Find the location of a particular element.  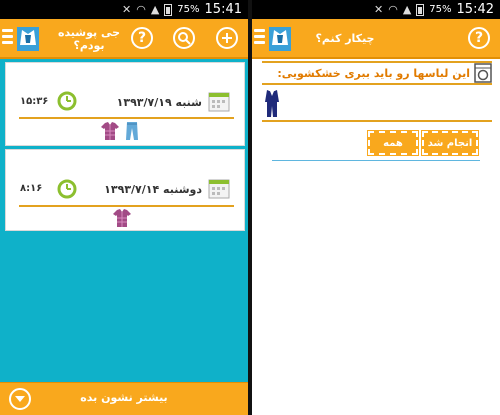

page-title: جی پوشیده بودم؟ is located at coordinates (89, 39).